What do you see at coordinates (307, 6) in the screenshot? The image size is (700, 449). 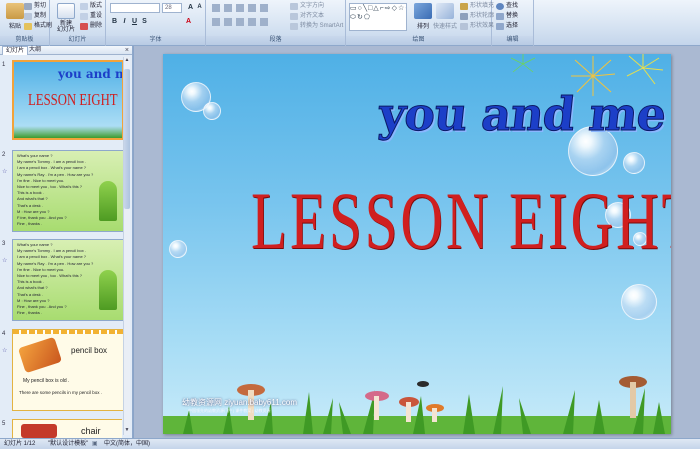 I see `text-direction-button: 文字方向` at bounding box center [307, 6].